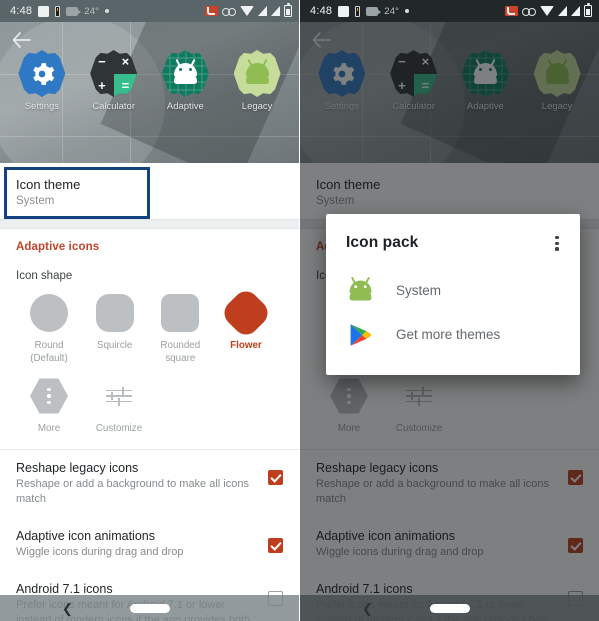  I want to click on icon-theme-value: System, so click(35, 201).